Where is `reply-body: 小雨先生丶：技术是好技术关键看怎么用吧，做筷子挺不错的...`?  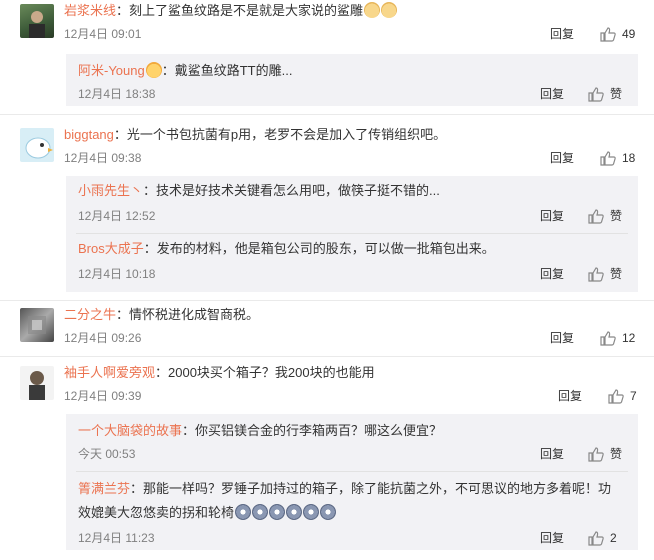
reply-body: 小雨先生丶：技术是好技术关键看怎么用吧，做筷子挺不错的... is located at coordinates (259, 191).